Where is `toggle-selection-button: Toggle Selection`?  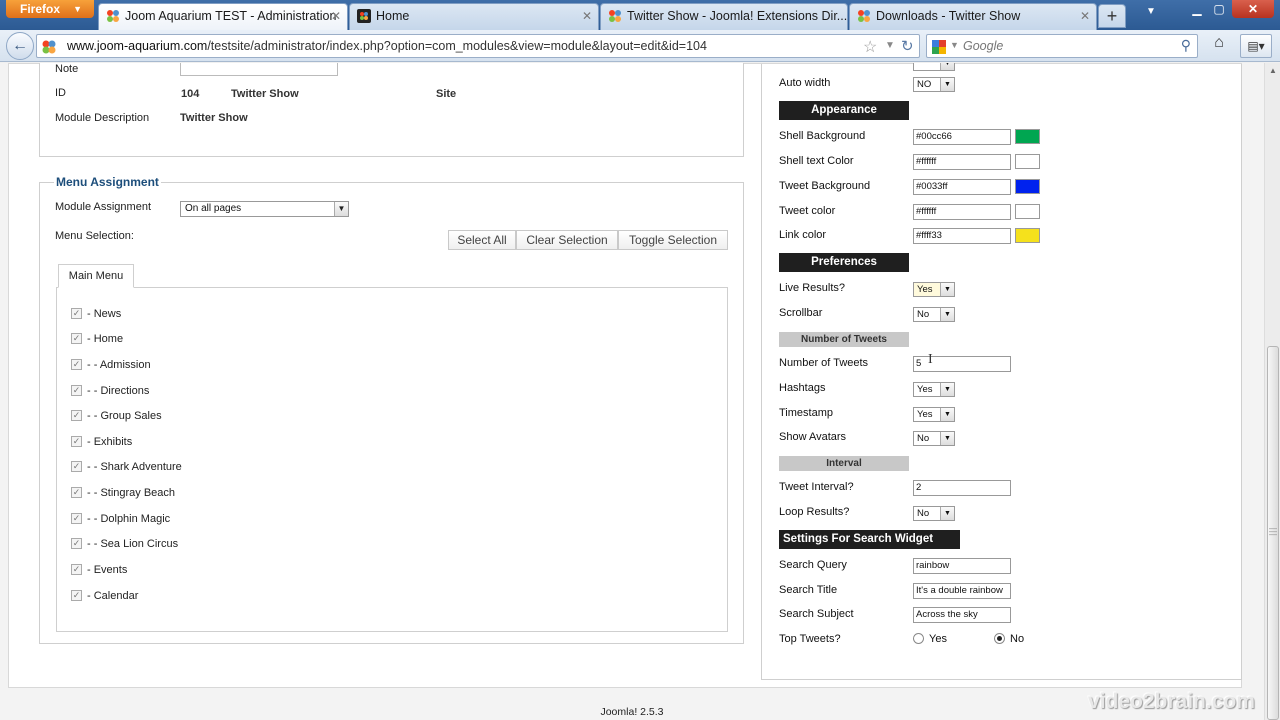 toggle-selection-button: Toggle Selection is located at coordinates (673, 240).